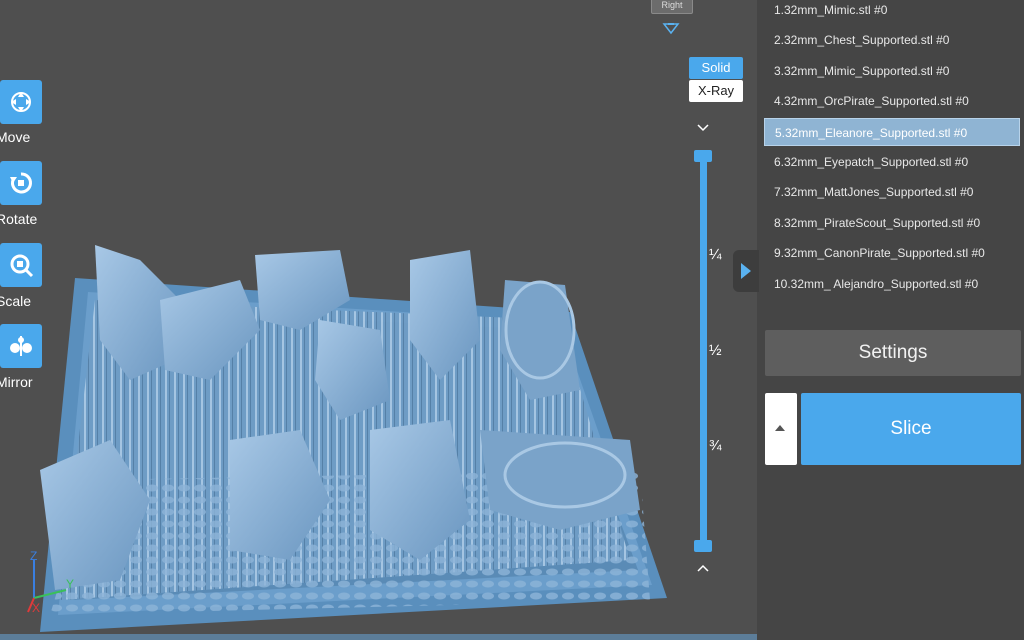  I want to click on mirror-label: Mirror, so click(16, 382).